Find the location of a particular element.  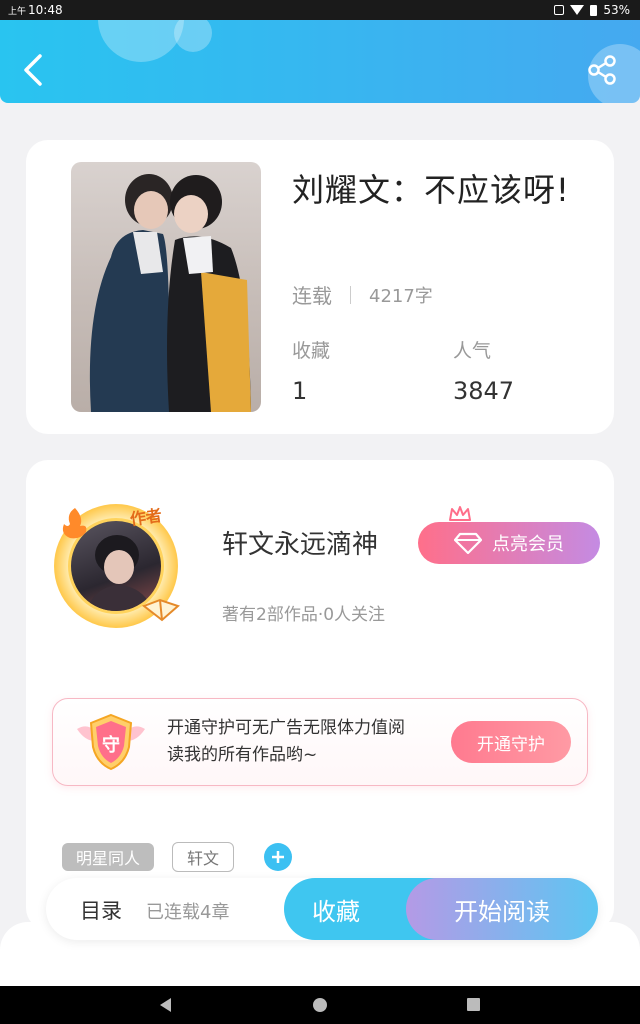

light-up-vip-button: 点亮会员 is located at coordinates (509, 535).